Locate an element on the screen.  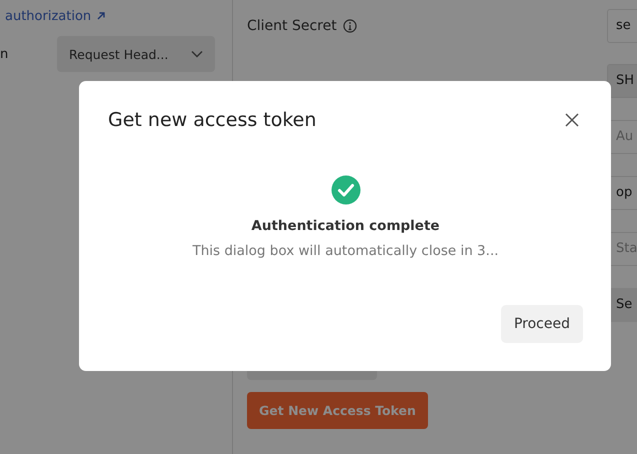
dialog-title: Get new access token is located at coordinates (212, 120).